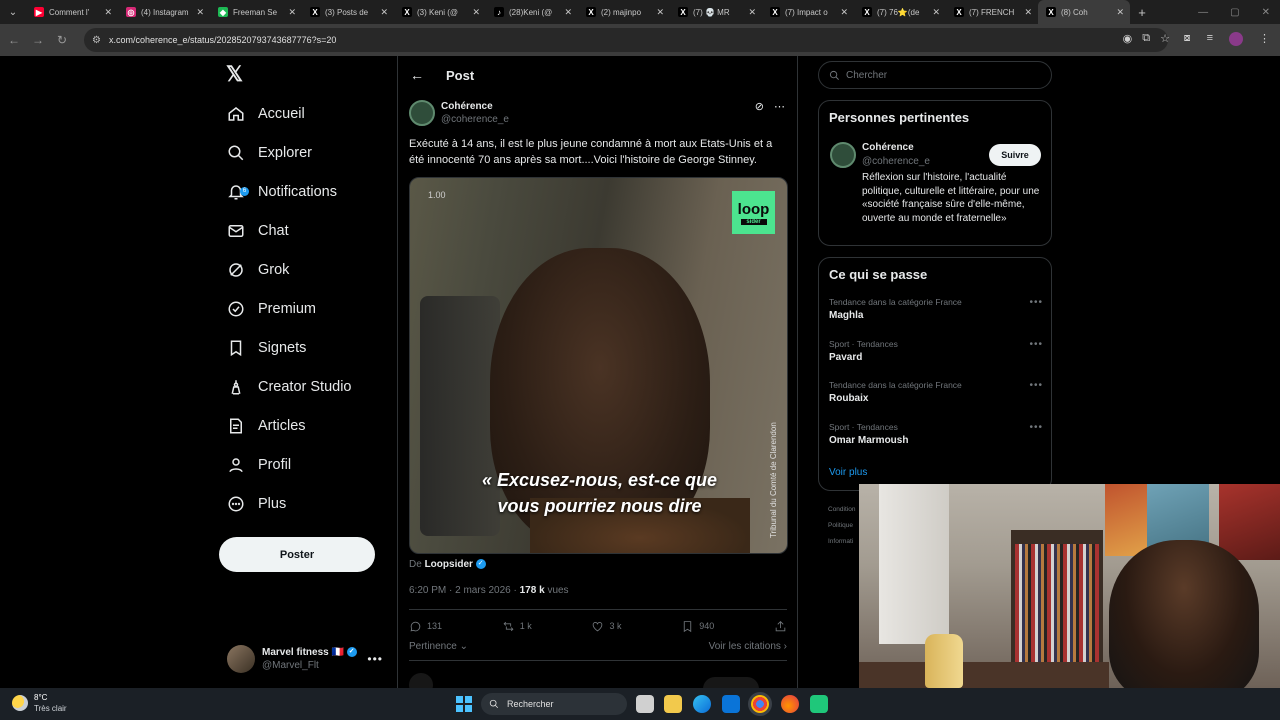 The width and height of the screenshot is (1280, 720). Describe the element at coordinates (790, 704) in the screenshot. I see `firefox-icon` at that location.